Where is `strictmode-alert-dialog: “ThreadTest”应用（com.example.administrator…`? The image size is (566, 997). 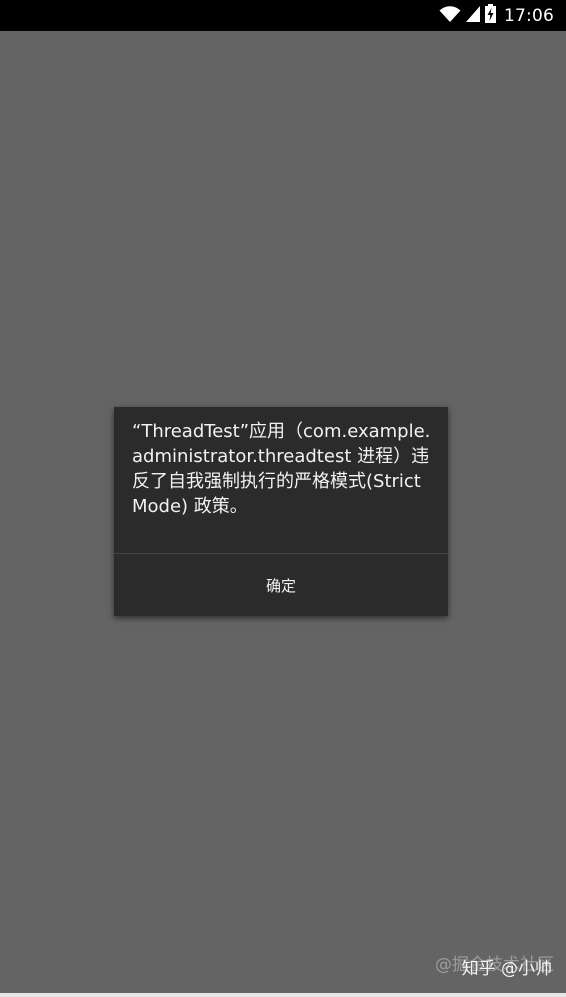 strictmode-alert-dialog: “ThreadTest”应用（com.example.administrator… is located at coordinates (281, 511).